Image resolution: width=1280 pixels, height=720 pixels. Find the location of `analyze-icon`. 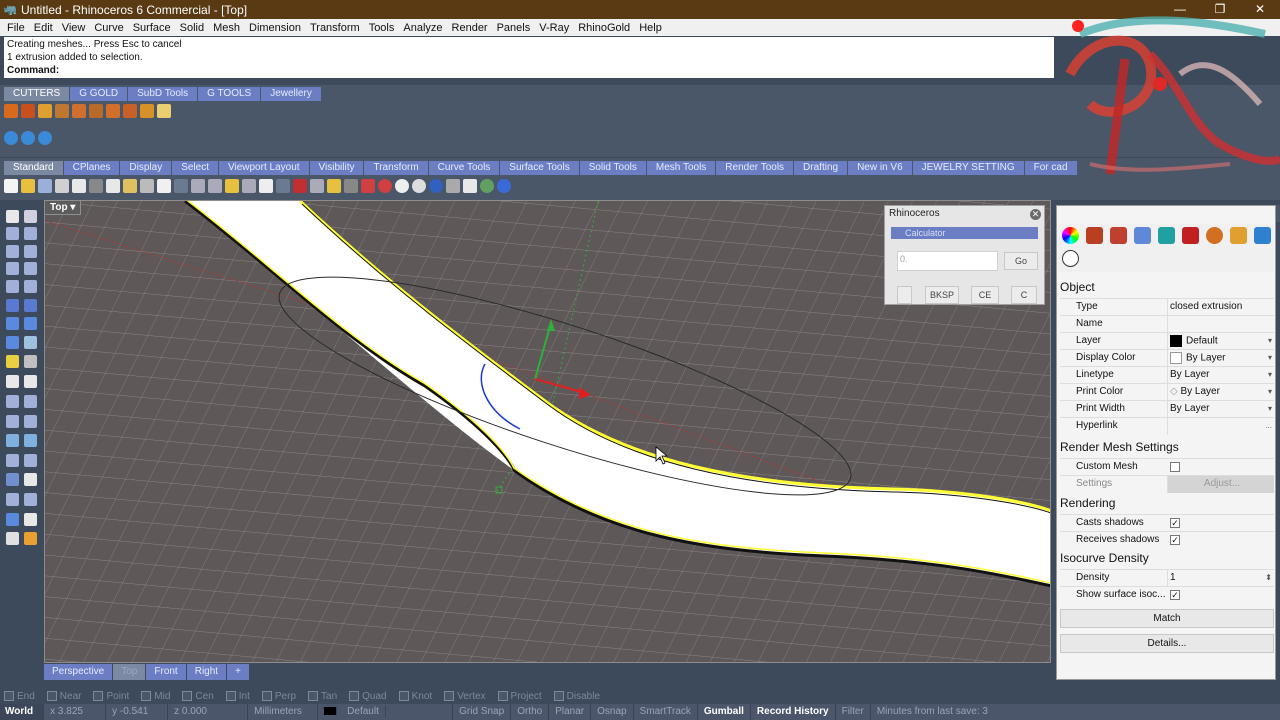

analyze-icon is located at coordinates (12, 519).